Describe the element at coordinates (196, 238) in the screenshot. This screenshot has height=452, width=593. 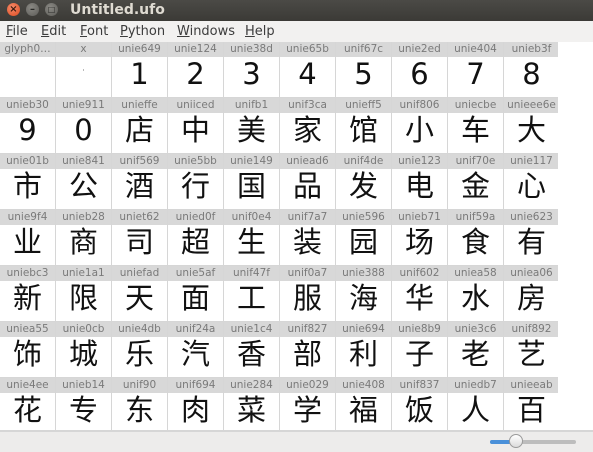
I see `glyph-cell: unied0f 超` at that location.